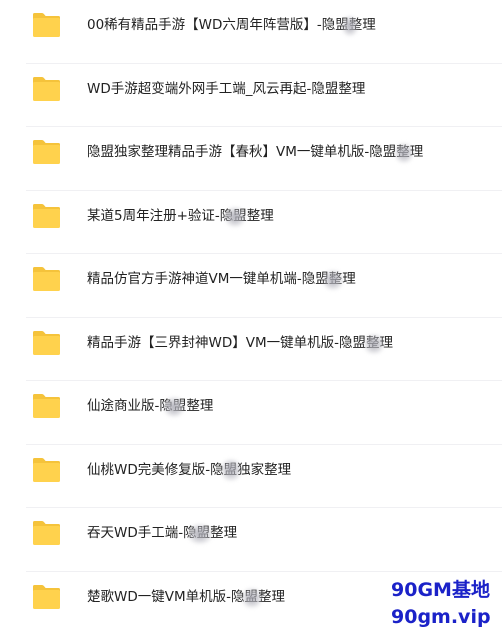 This screenshot has width=502, height=639. What do you see at coordinates (440, 590) in the screenshot?
I see `watermark-title: 90GM基地` at bounding box center [440, 590].